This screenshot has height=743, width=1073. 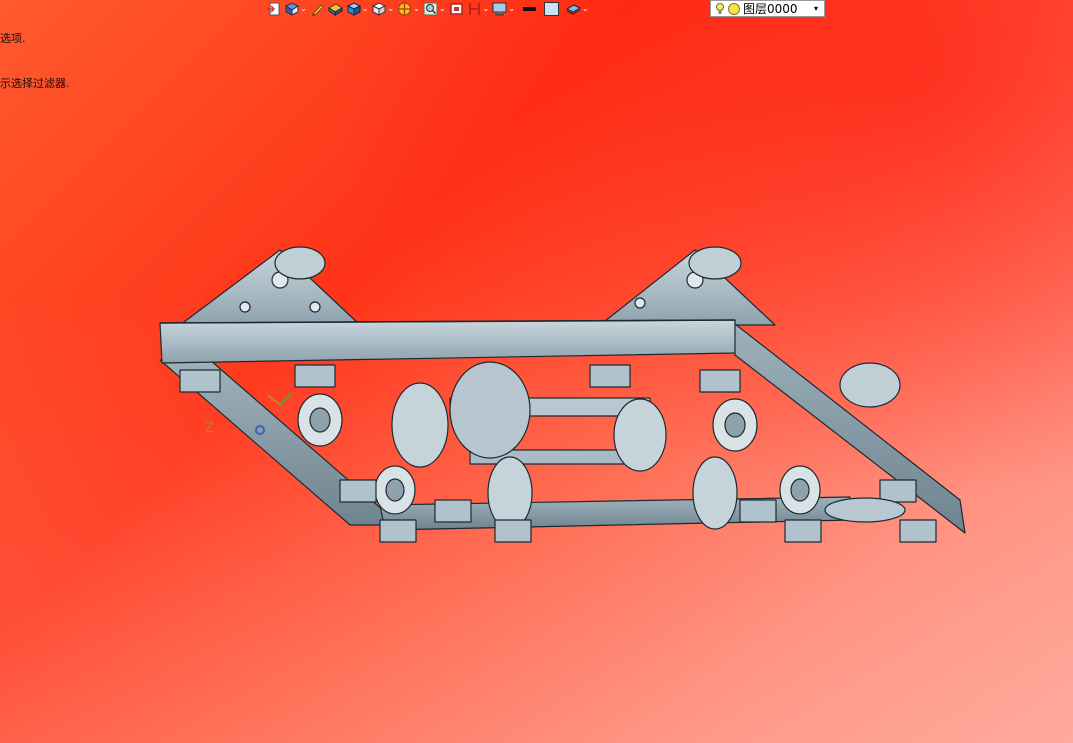 I want to click on pencil-icon, so click(x=317, y=10).